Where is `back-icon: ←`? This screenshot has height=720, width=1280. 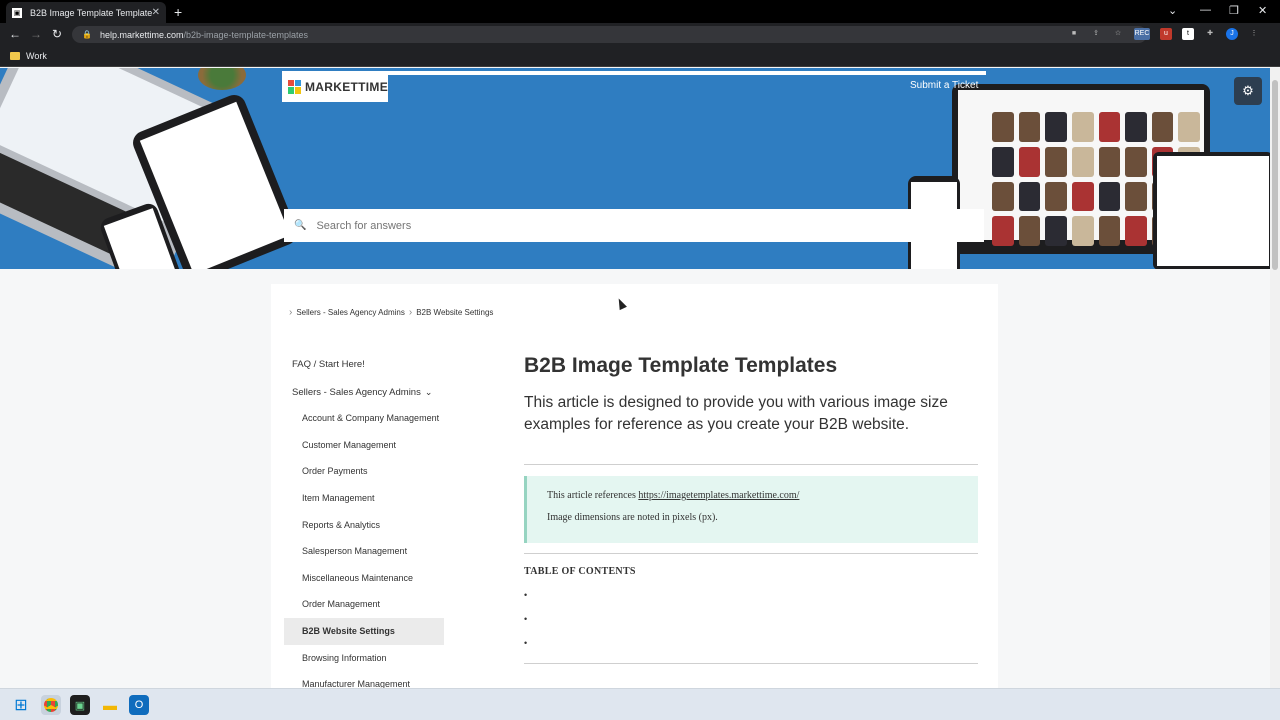
back-icon: ← is located at coordinates (15, 34).